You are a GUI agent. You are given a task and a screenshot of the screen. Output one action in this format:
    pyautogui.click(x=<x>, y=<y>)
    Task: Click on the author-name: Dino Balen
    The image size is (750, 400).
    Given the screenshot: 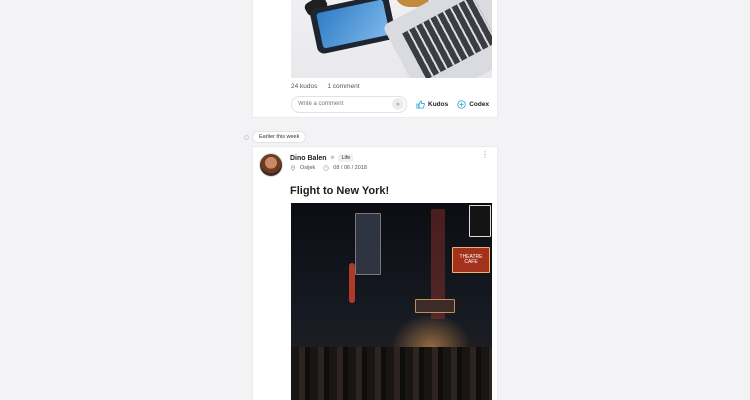 What is the action you would take?
    pyautogui.click(x=308, y=158)
    